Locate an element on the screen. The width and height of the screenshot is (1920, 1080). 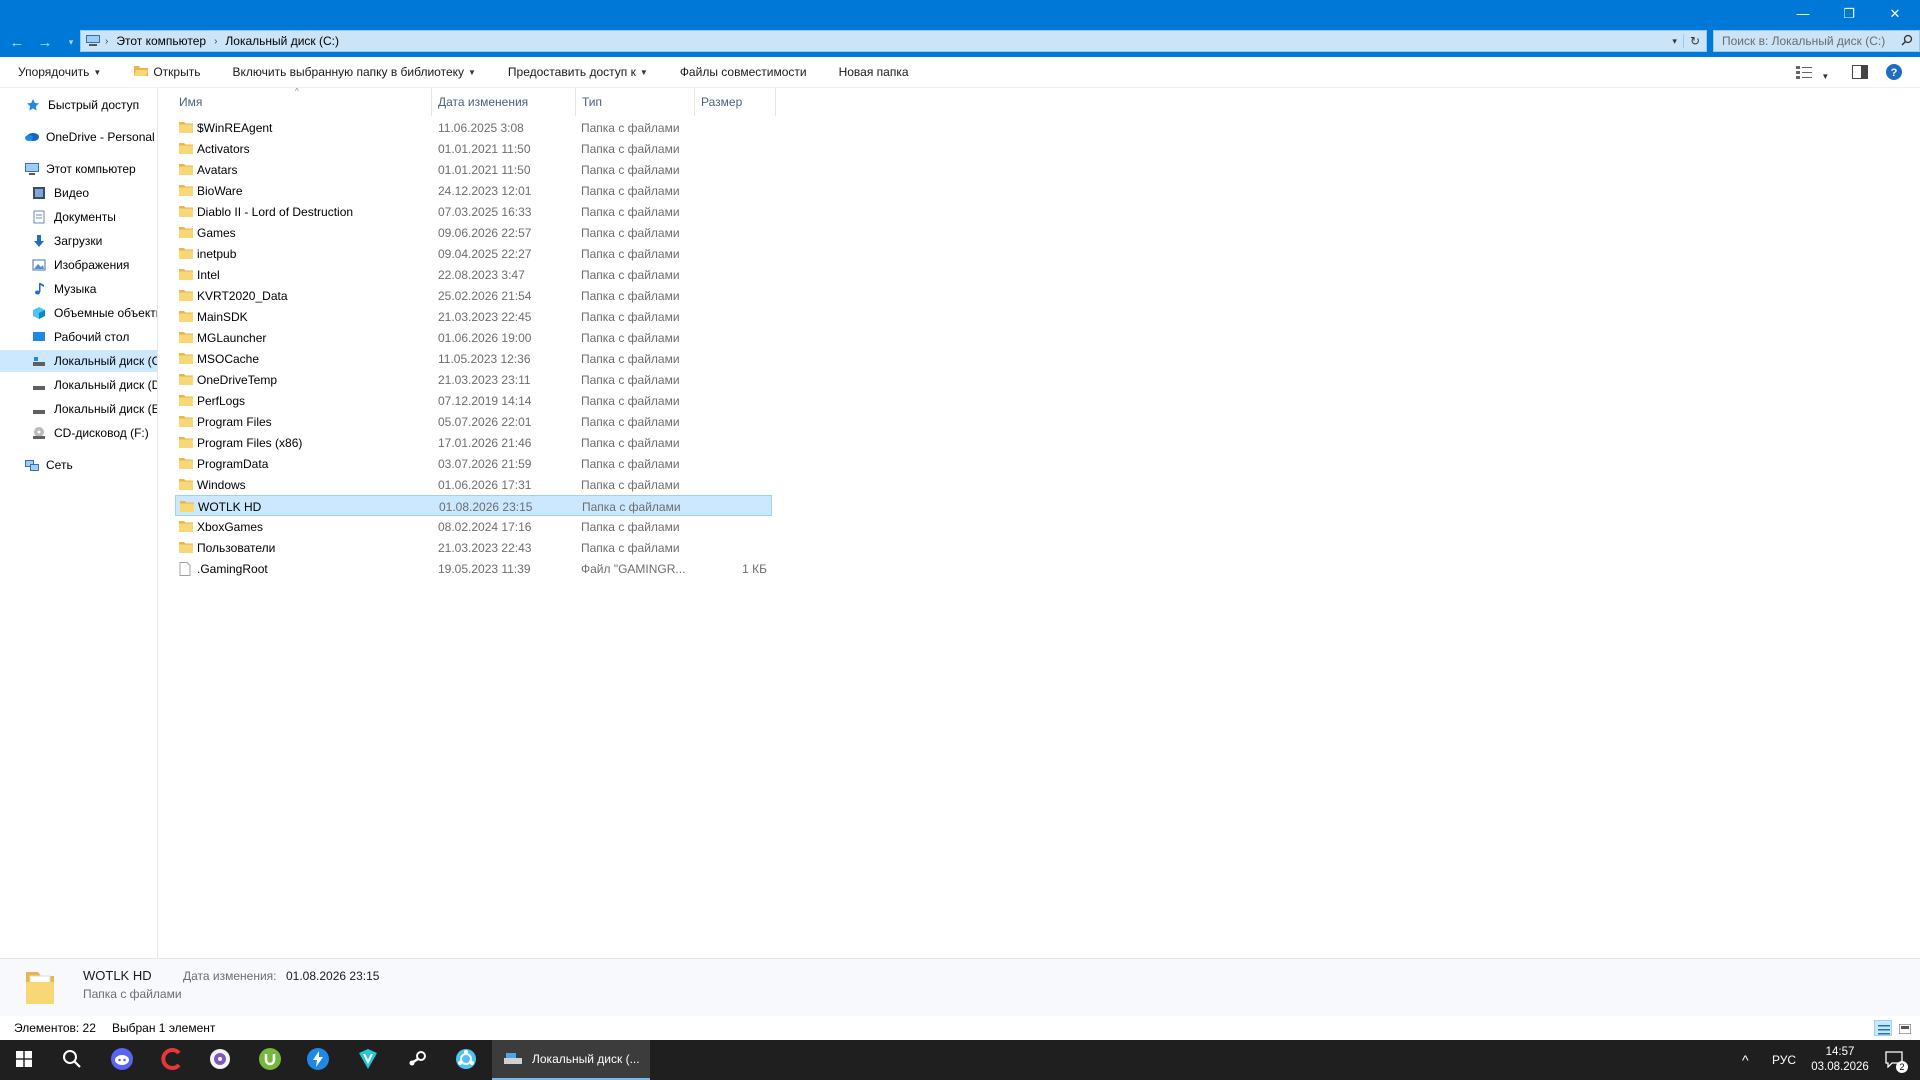
details-view-button is located at coordinates (1883, 1028).